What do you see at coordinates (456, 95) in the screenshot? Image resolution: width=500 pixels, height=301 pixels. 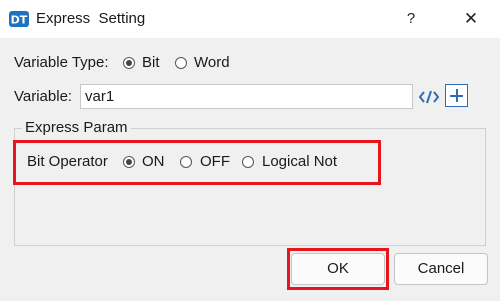 I see `add-variable-button` at bounding box center [456, 95].